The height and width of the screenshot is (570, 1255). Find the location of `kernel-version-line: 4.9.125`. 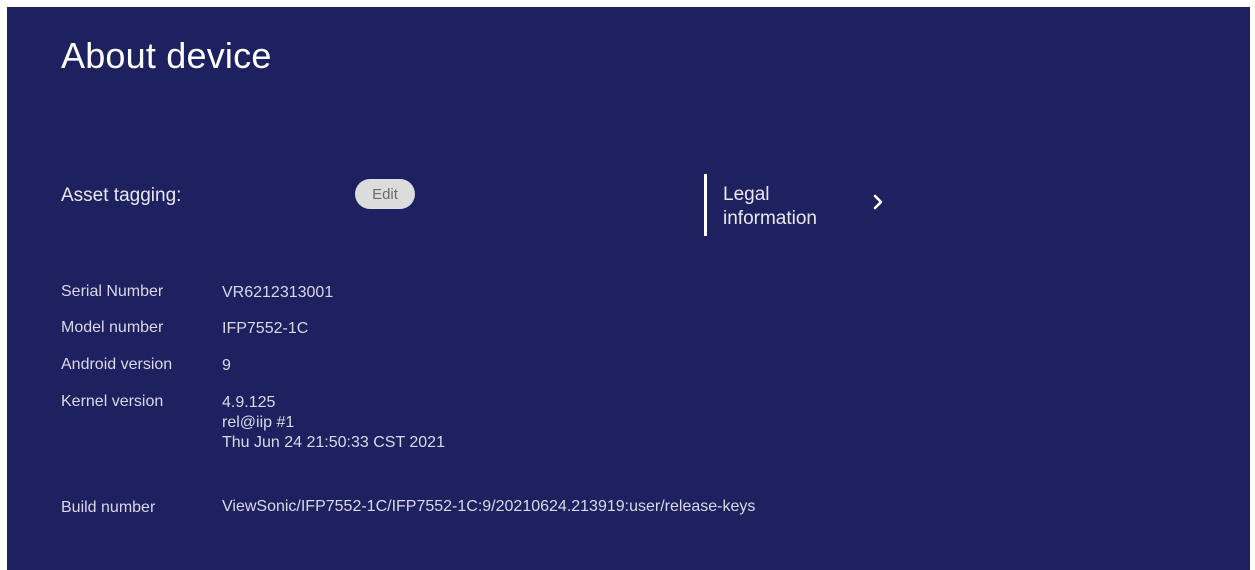

kernel-version-line: 4.9.125 is located at coordinates (249, 402).